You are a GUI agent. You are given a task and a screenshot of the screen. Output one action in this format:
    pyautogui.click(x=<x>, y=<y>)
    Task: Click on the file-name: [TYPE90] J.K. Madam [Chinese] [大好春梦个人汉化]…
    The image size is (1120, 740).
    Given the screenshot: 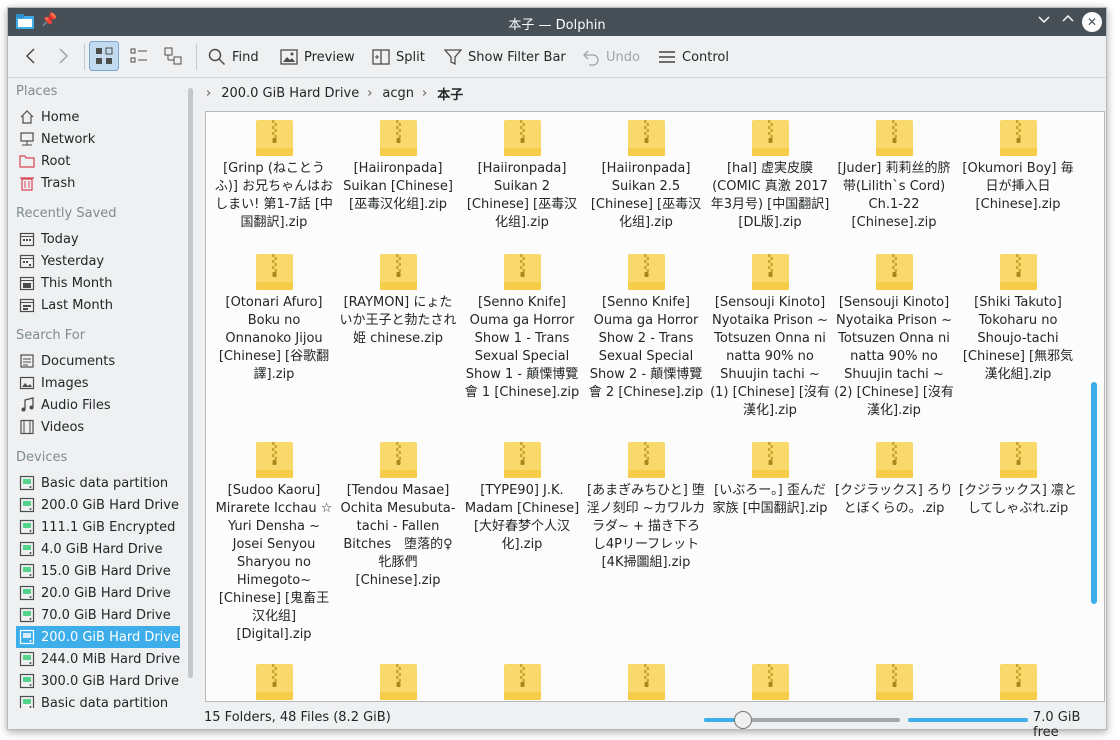 What is the action you would take?
    pyautogui.click(x=522, y=517)
    